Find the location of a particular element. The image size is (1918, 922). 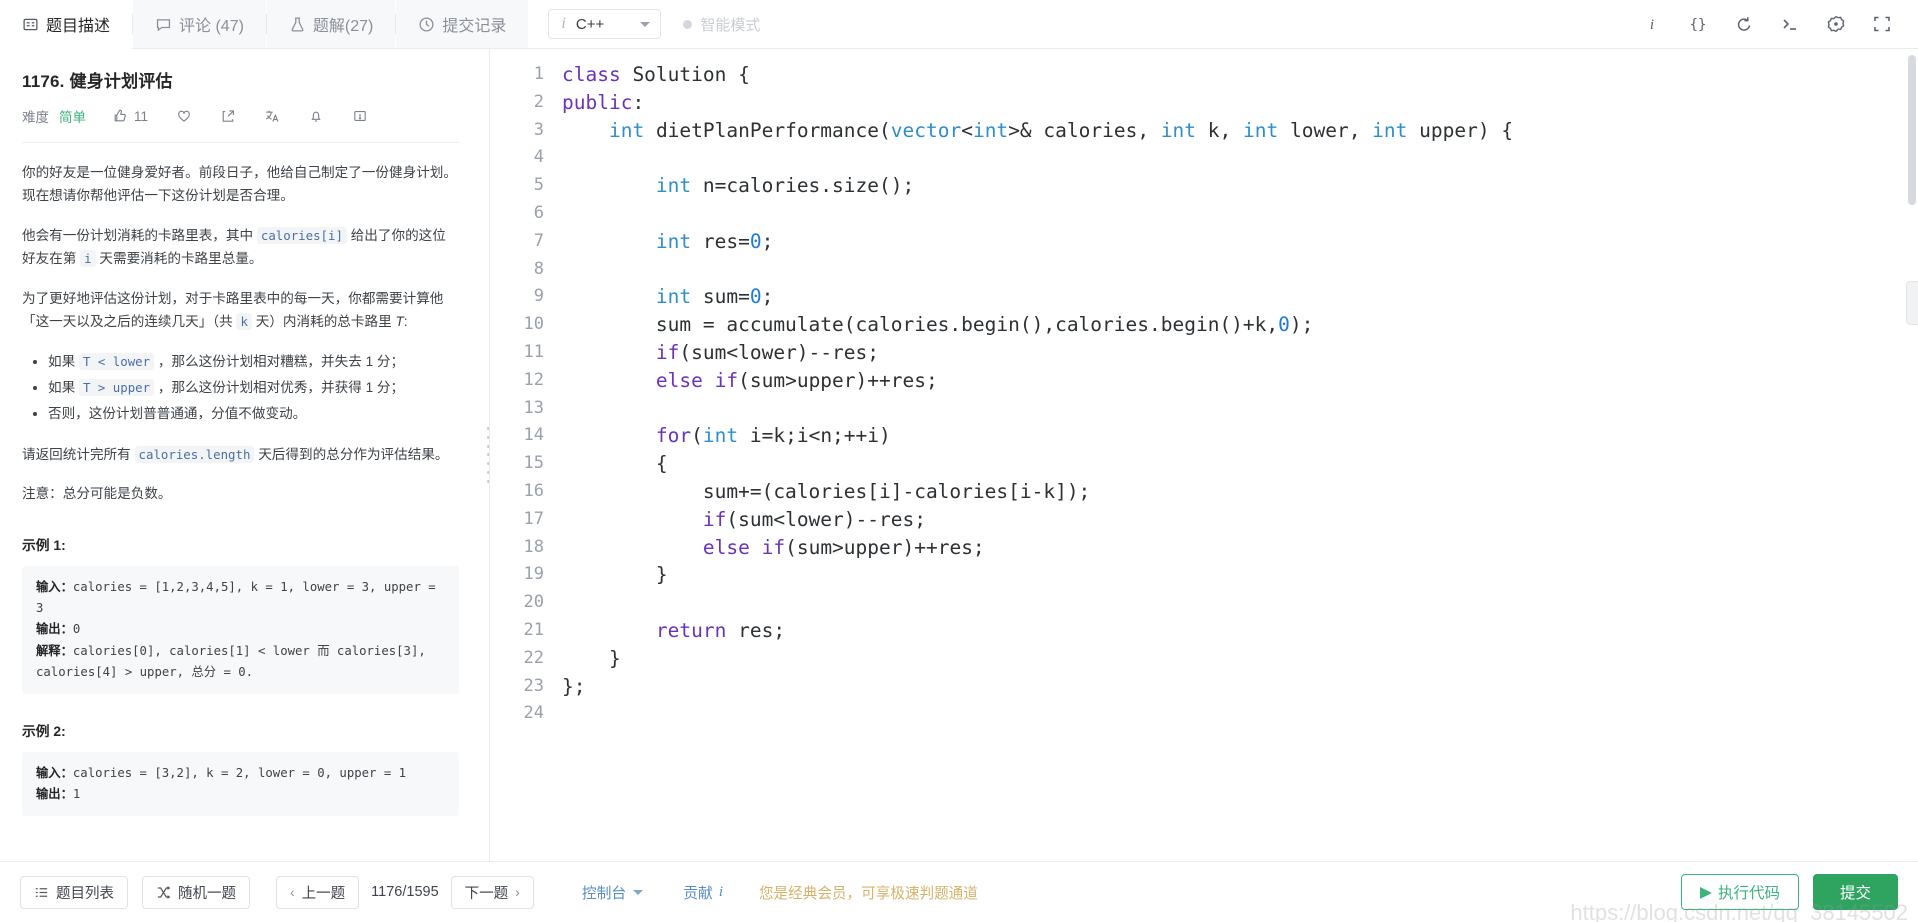

action-buttons: ▶ 执行代码 提交 is located at coordinates (1789, 892).